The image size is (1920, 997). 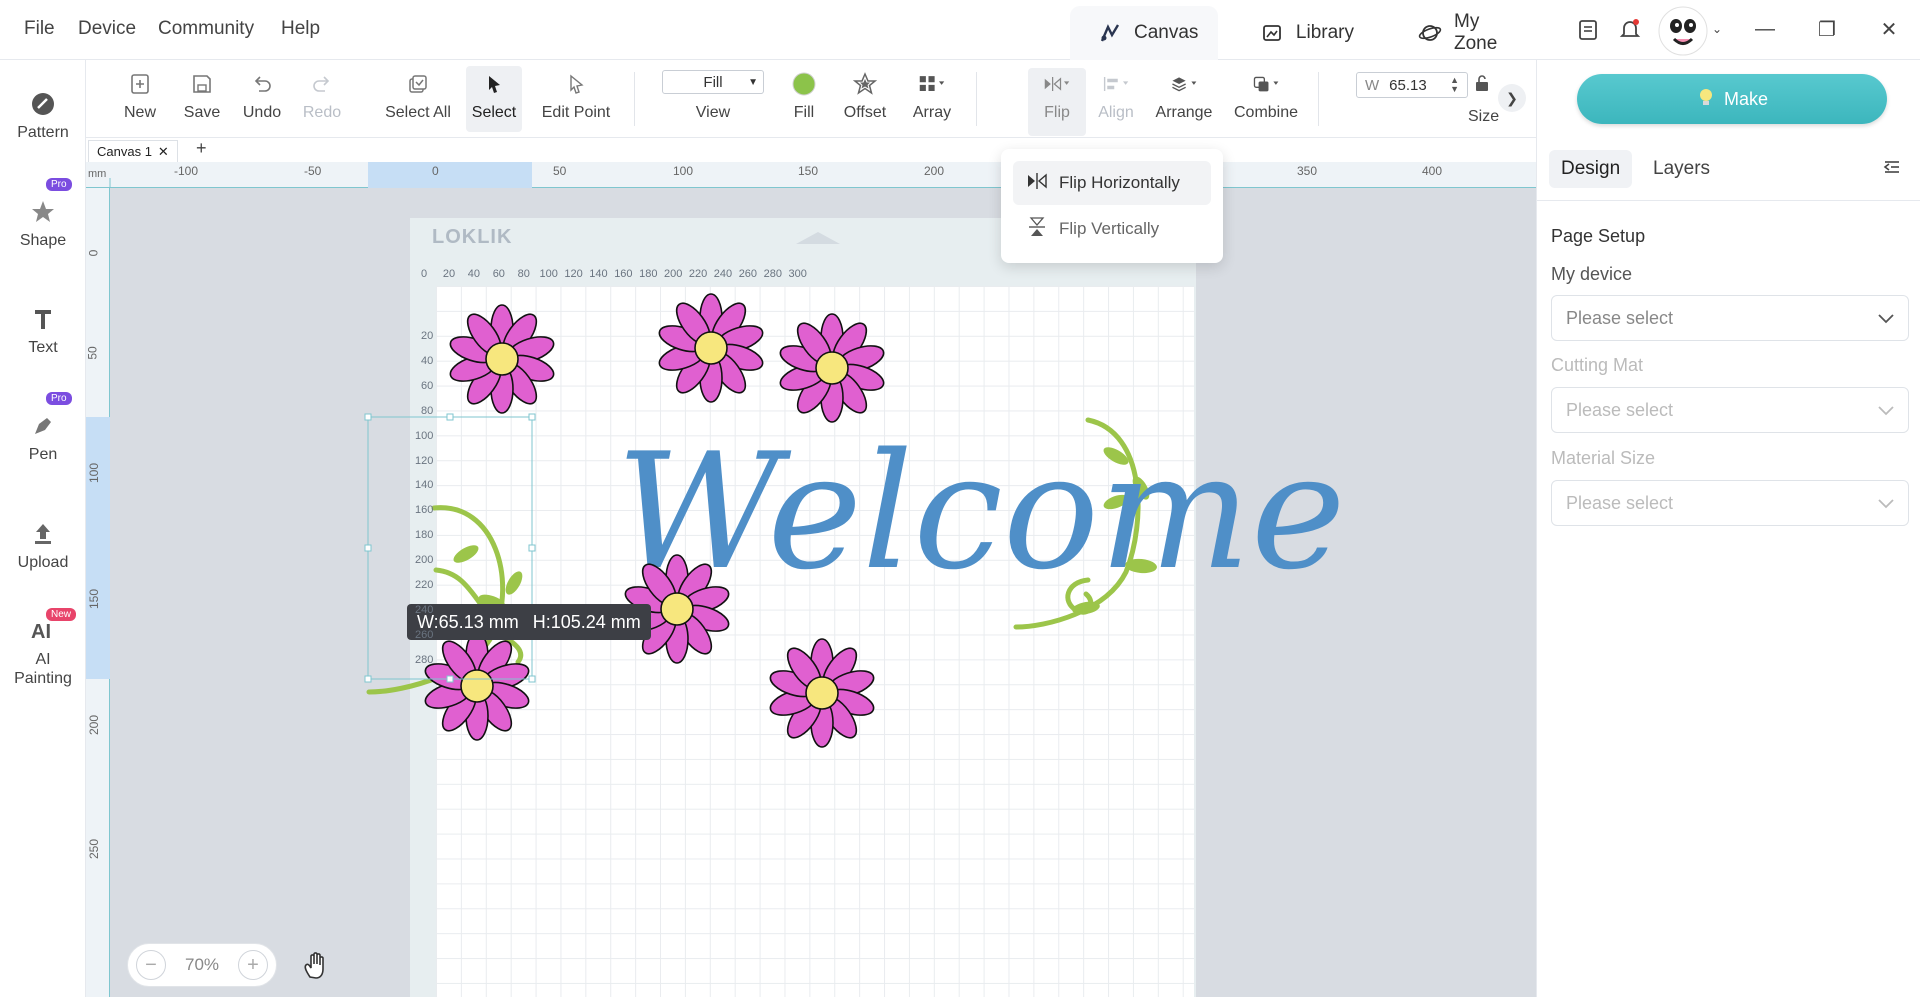 What do you see at coordinates (1483, 84) in the screenshot?
I see `lock-icon` at bounding box center [1483, 84].